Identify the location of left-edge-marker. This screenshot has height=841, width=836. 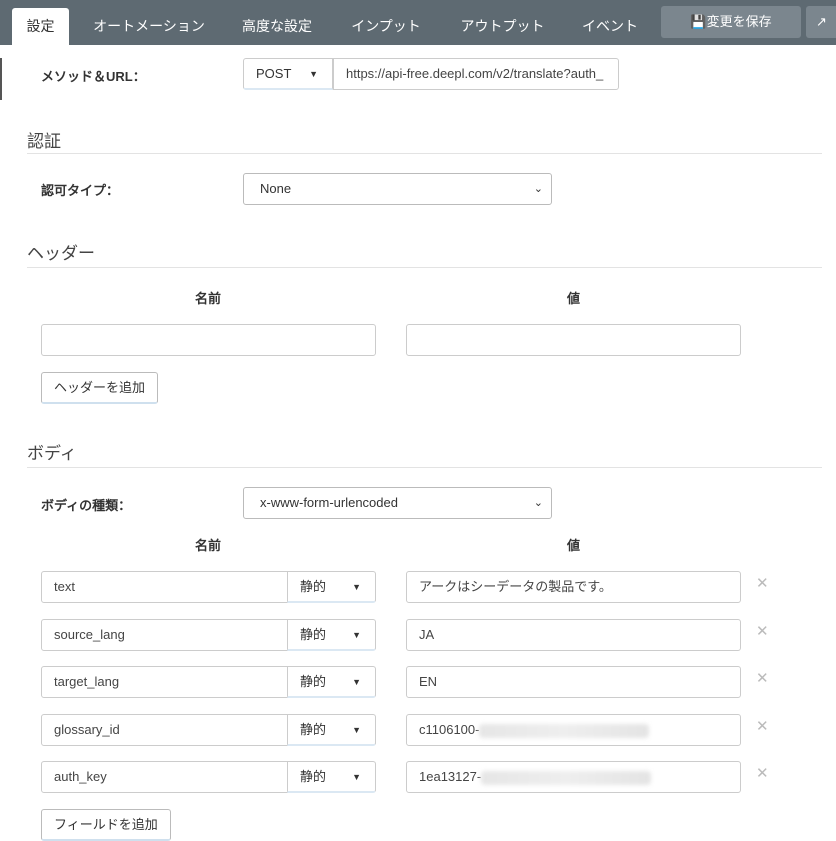
(1, 79).